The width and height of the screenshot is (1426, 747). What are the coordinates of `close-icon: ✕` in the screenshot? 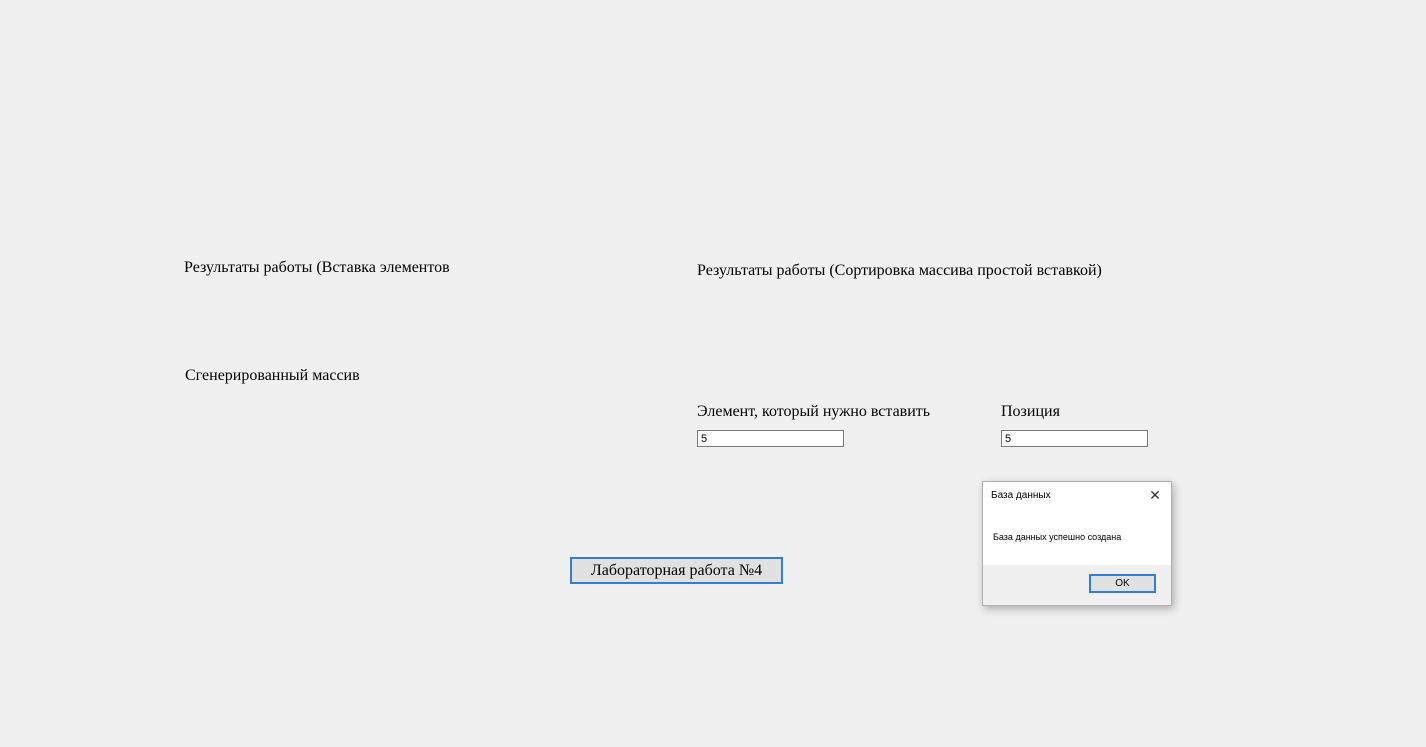 It's located at (1155, 495).